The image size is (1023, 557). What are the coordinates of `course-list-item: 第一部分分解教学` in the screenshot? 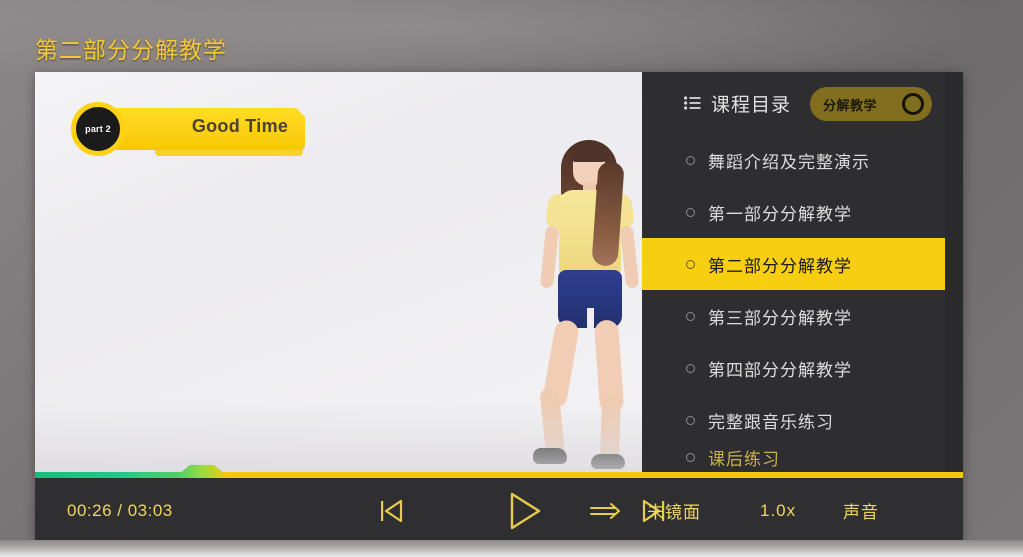 It's located at (793, 212).